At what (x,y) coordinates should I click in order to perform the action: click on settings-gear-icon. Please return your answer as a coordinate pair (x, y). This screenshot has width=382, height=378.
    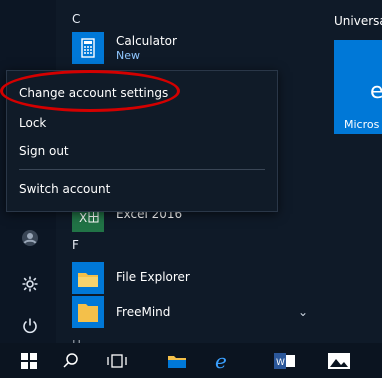
    Looking at the image, I should click on (30, 284).